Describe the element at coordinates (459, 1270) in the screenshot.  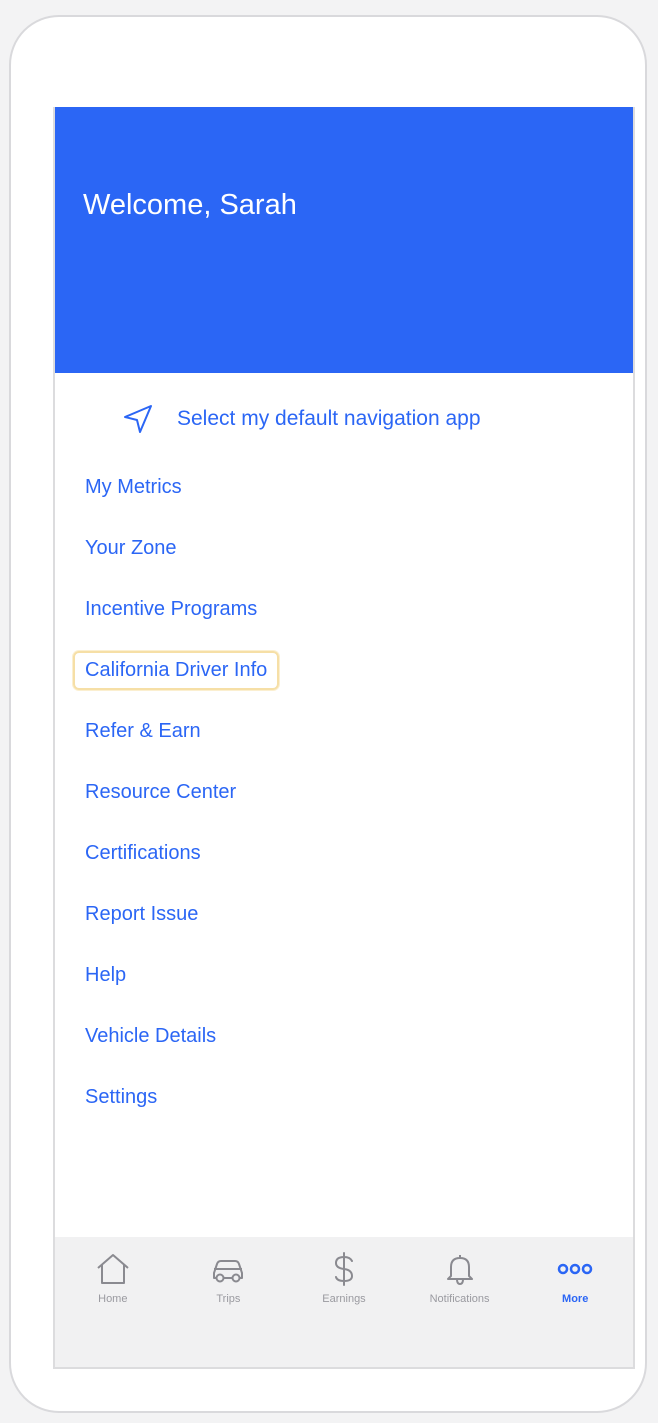
I see `bell-icon` at that location.